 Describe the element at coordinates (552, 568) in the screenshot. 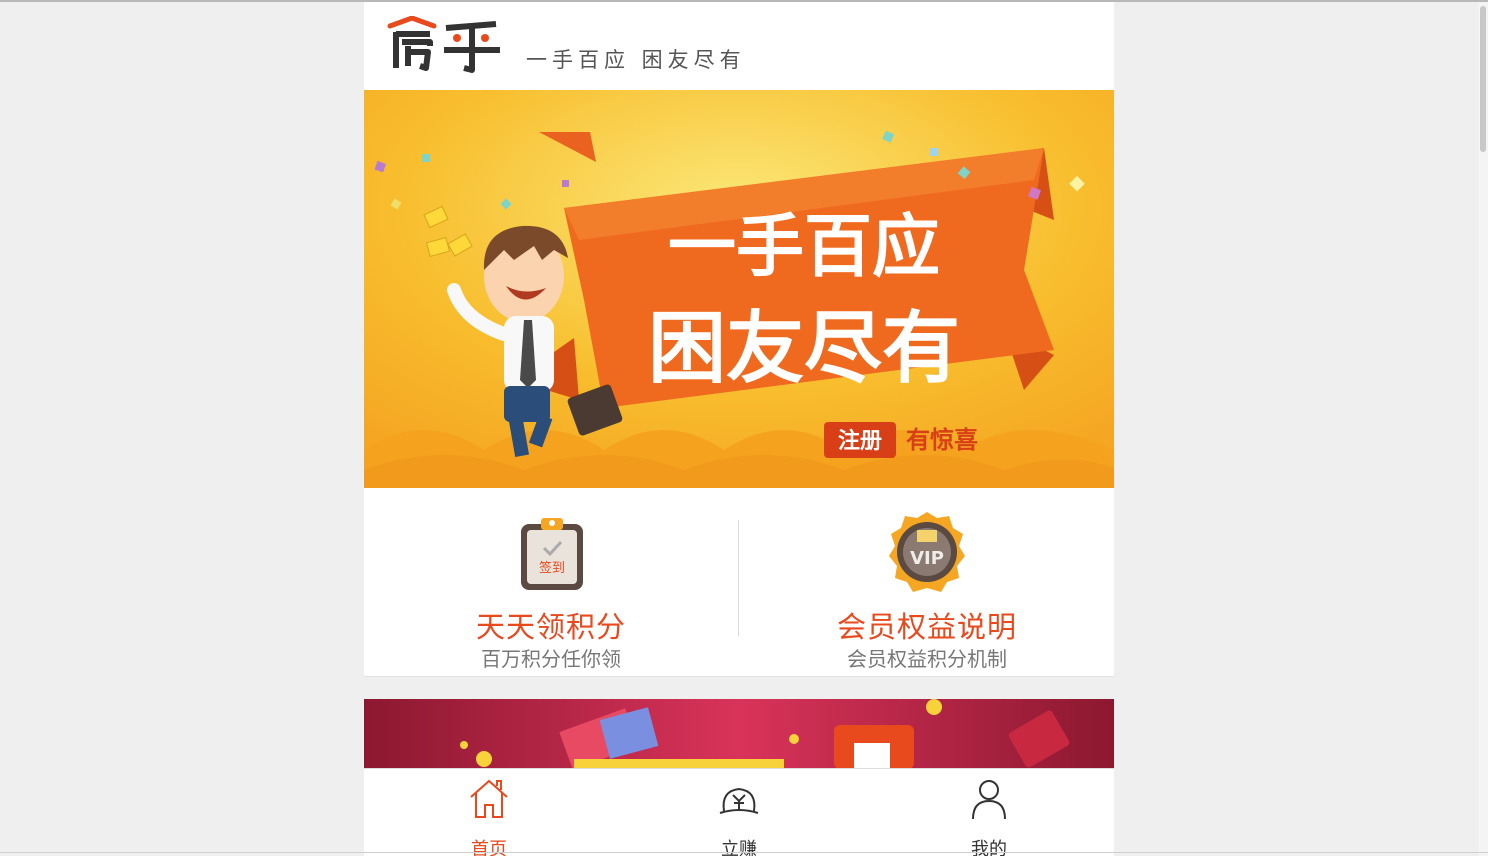

I see `sign-in-label: 签到` at that location.